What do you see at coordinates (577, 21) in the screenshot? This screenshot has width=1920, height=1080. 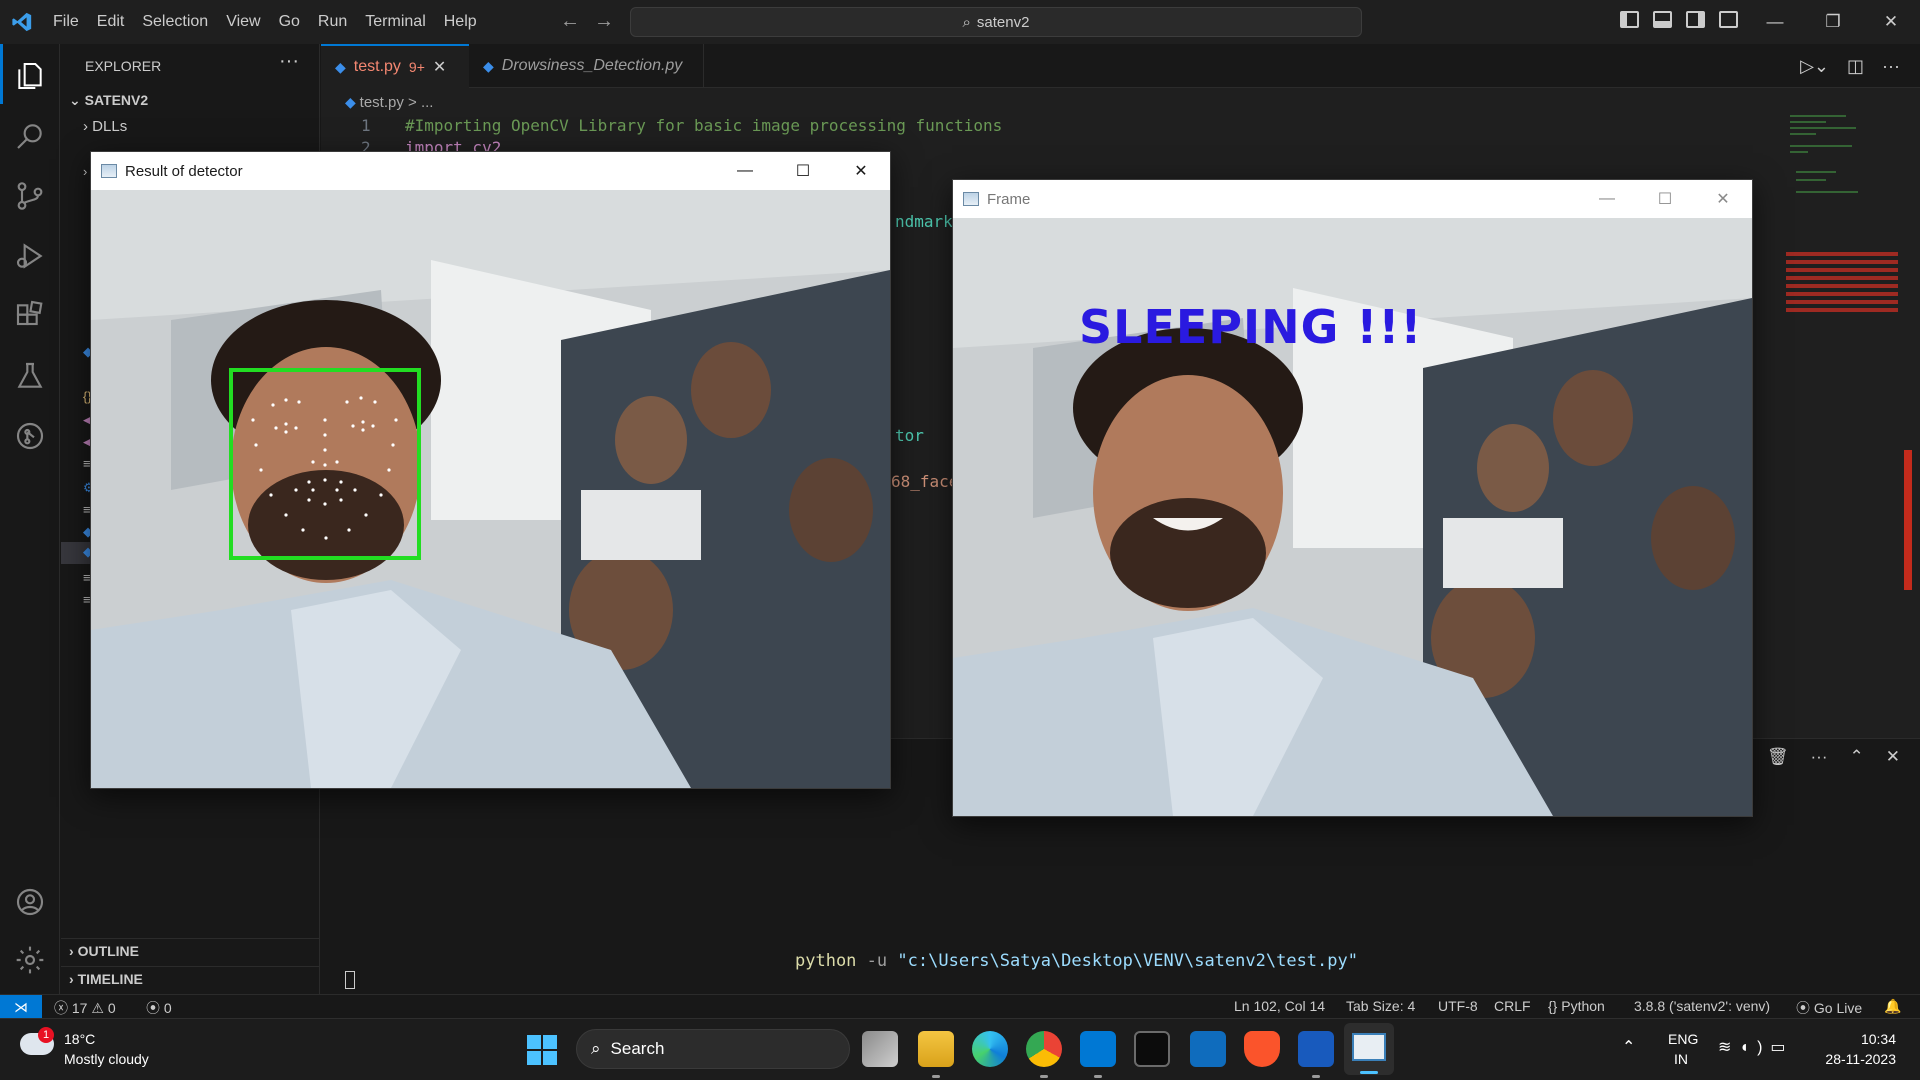 I see `back-arrow-icon: ←` at bounding box center [577, 21].